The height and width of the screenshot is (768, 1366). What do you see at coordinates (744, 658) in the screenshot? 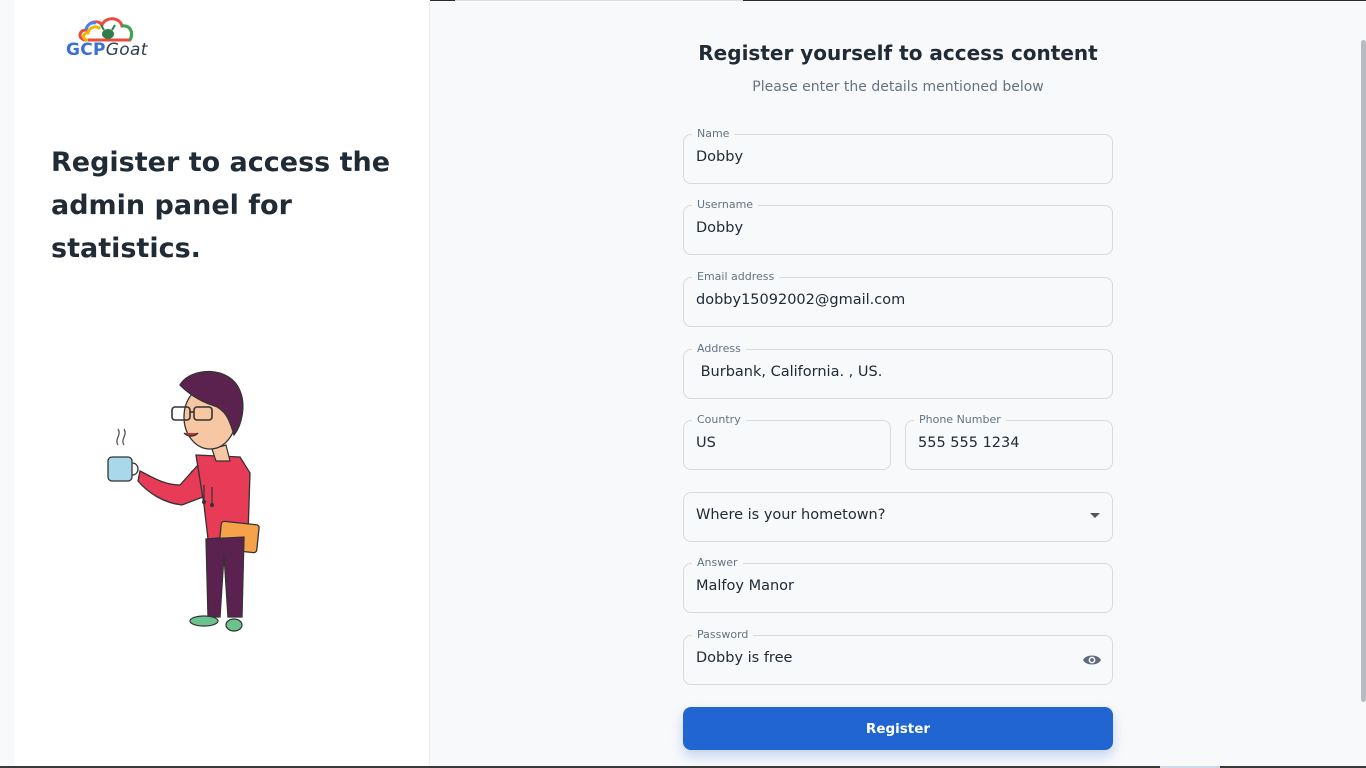
I see `password-field-value: Dobby is free` at bounding box center [744, 658].